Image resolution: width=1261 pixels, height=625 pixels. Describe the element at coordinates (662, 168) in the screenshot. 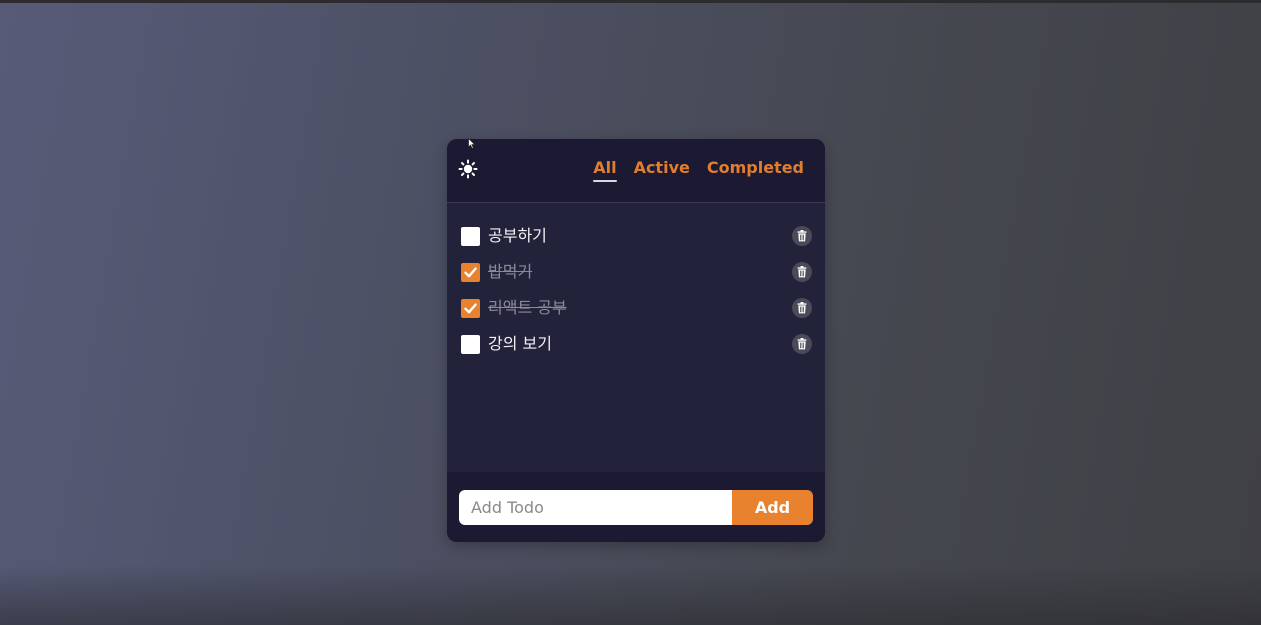

I see `tab-active: Active` at that location.